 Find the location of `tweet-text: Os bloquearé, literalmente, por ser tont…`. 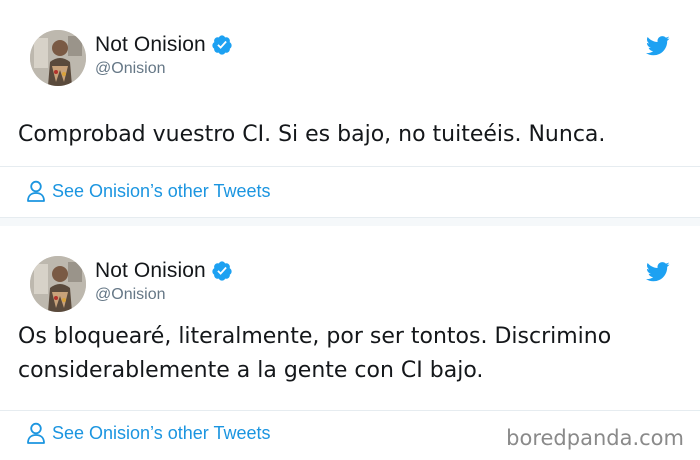

tweet-text: Os bloquearé, literalmente, por ser tont… is located at coordinates (315, 353).